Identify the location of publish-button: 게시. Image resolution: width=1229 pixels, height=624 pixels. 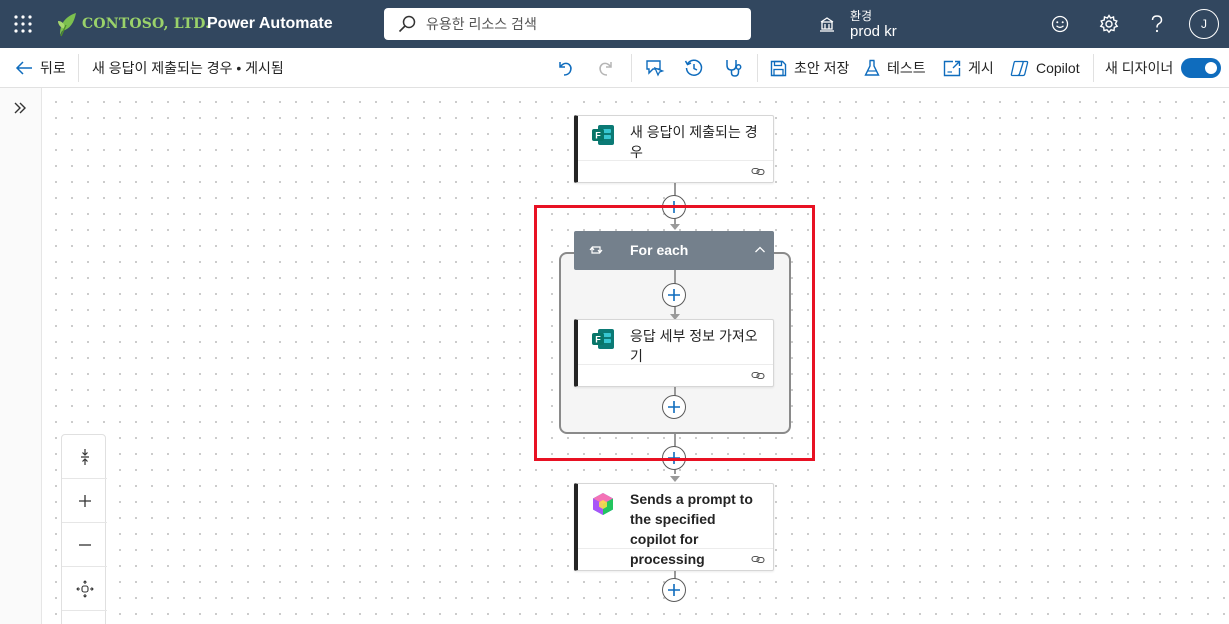
(968, 68).